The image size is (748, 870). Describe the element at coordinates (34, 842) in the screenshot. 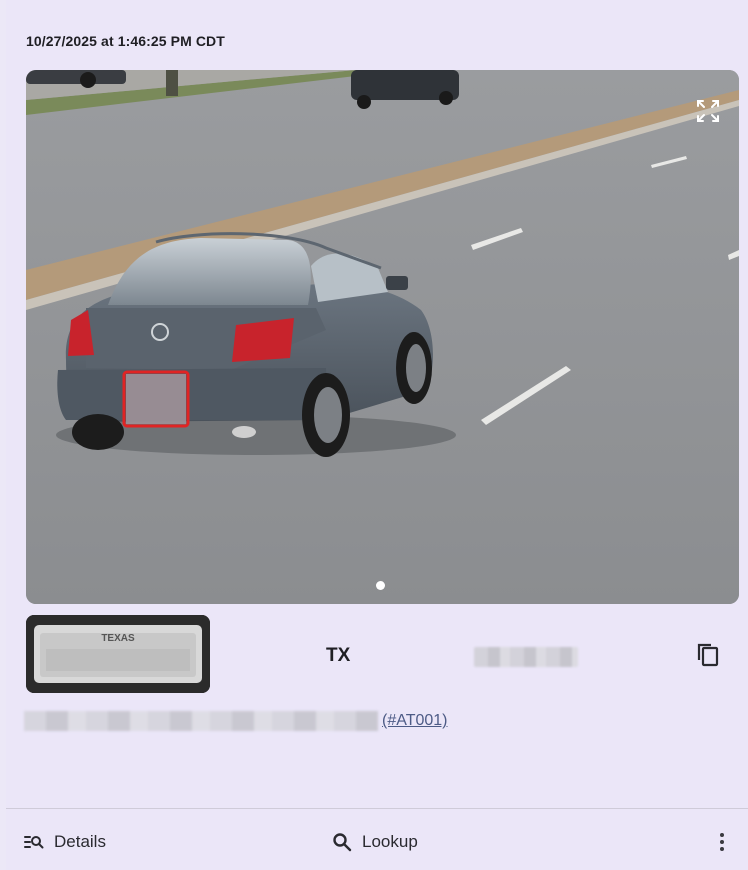

I see `details-search-icon` at that location.